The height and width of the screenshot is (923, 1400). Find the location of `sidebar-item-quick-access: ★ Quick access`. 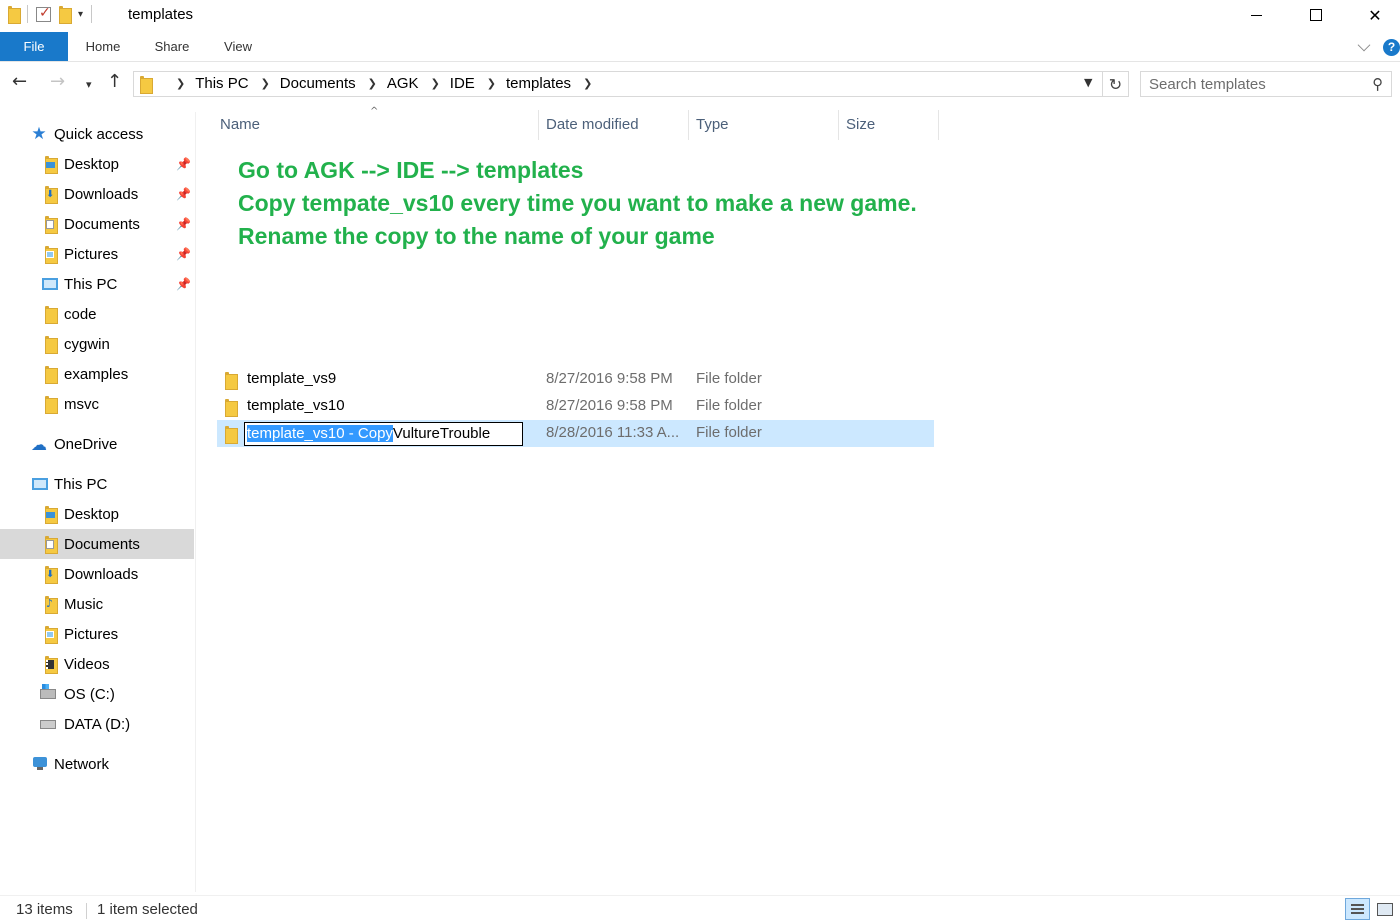

sidebar-item-quick-access: ★ Quick access is located at coordinates (97, 134).